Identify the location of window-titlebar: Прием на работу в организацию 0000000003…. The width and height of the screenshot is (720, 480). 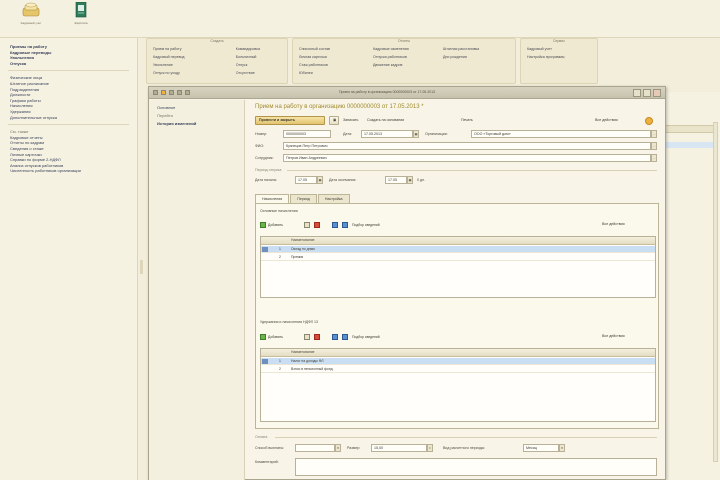
(407, 93).